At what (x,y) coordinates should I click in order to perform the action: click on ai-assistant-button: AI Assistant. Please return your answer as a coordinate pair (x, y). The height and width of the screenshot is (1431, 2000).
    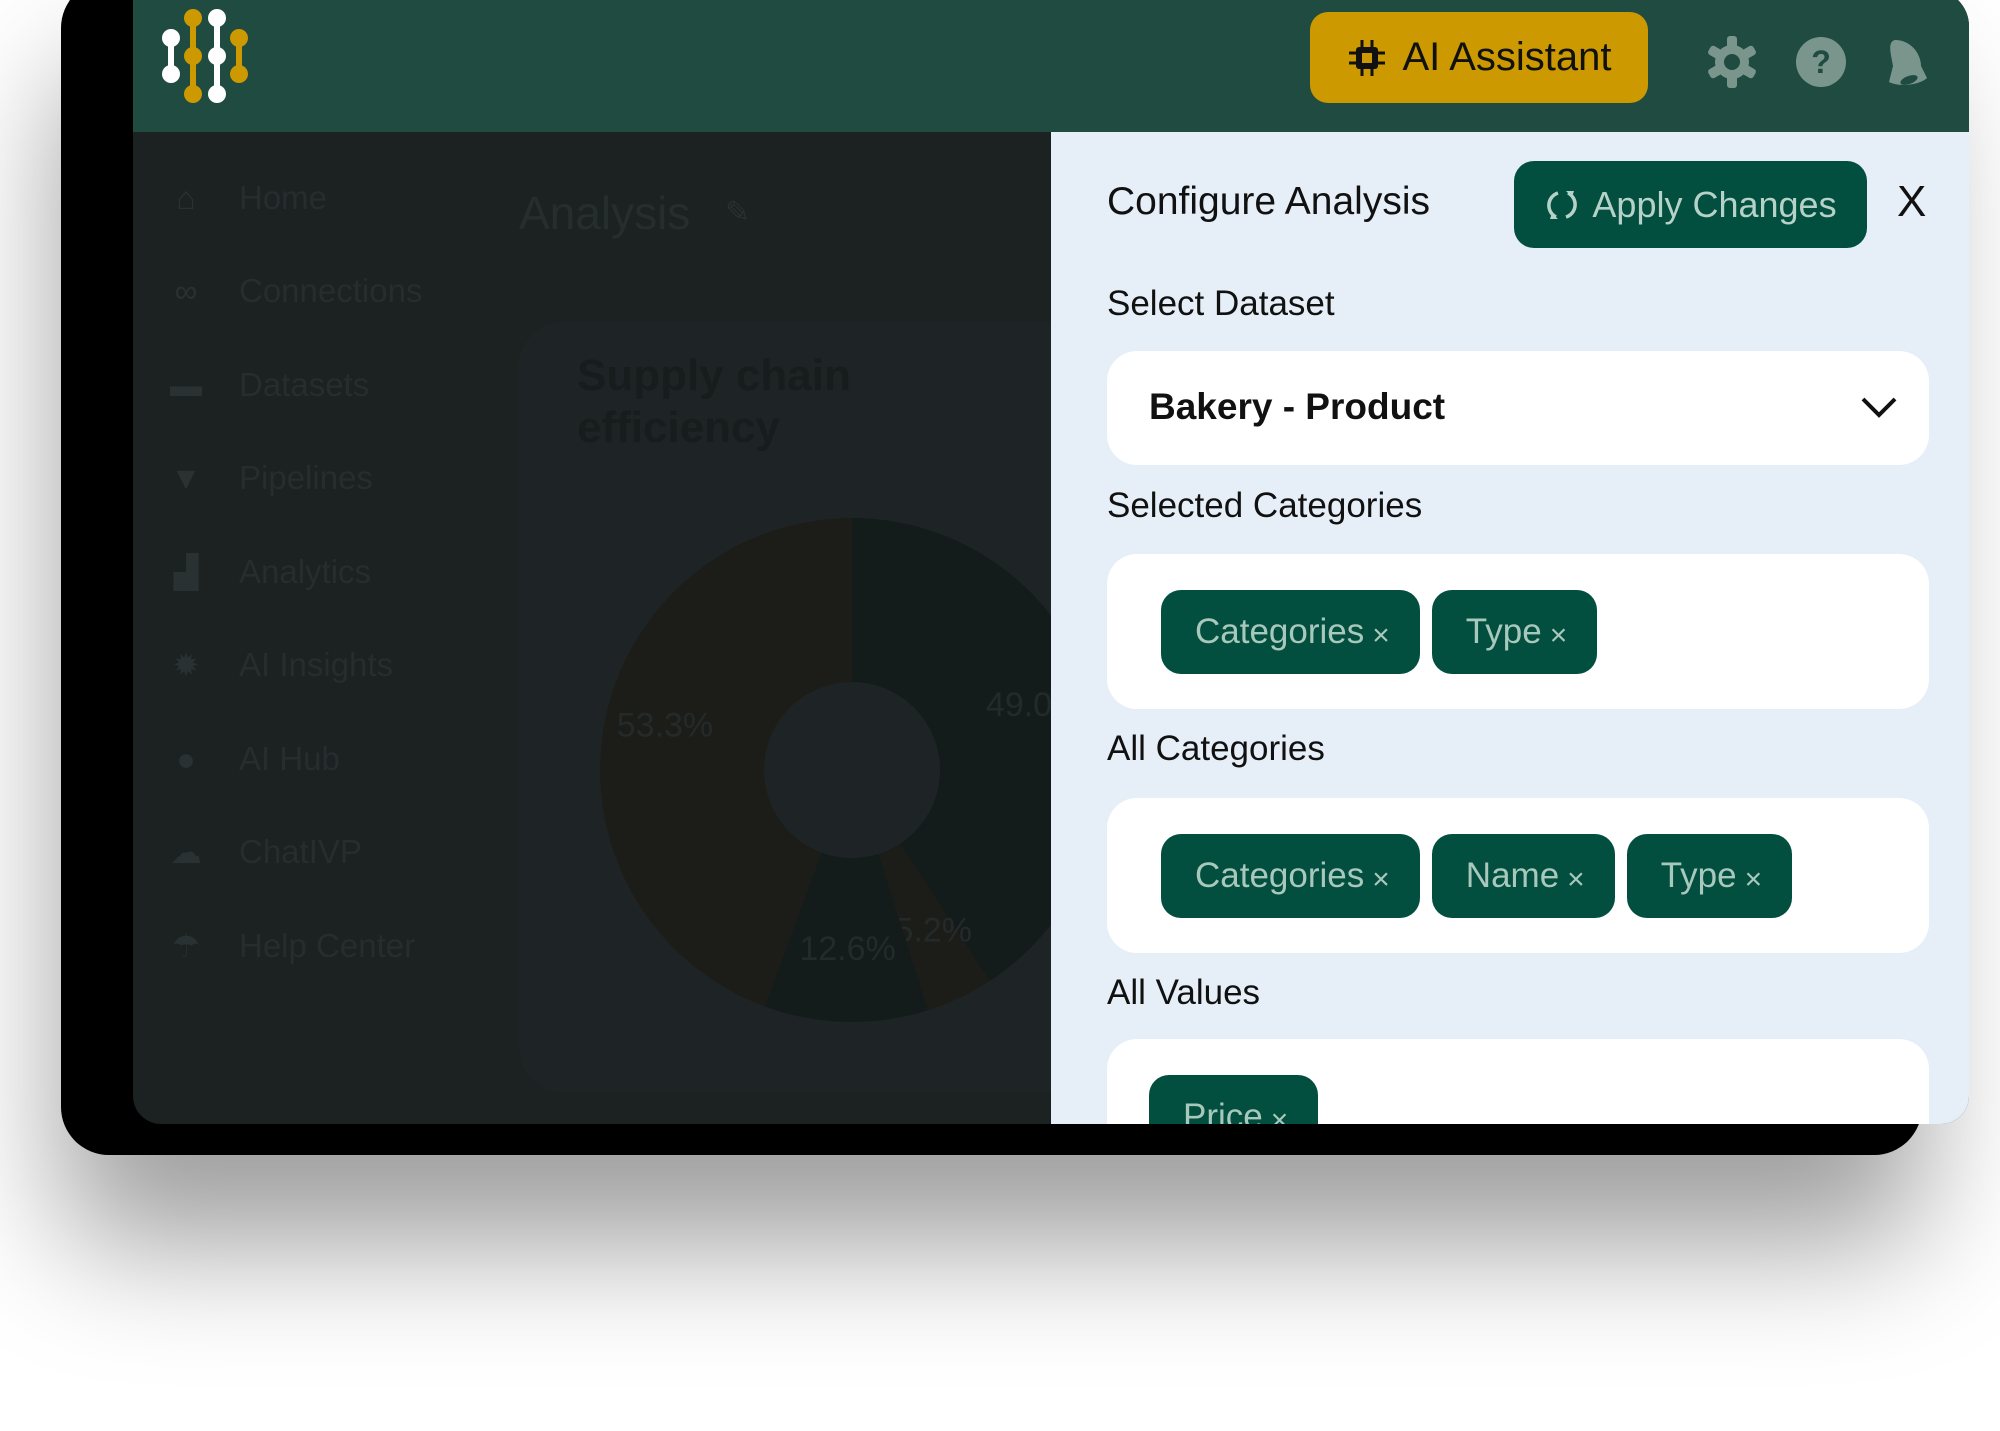
    Looking at the image, I should click on (1479, 57).